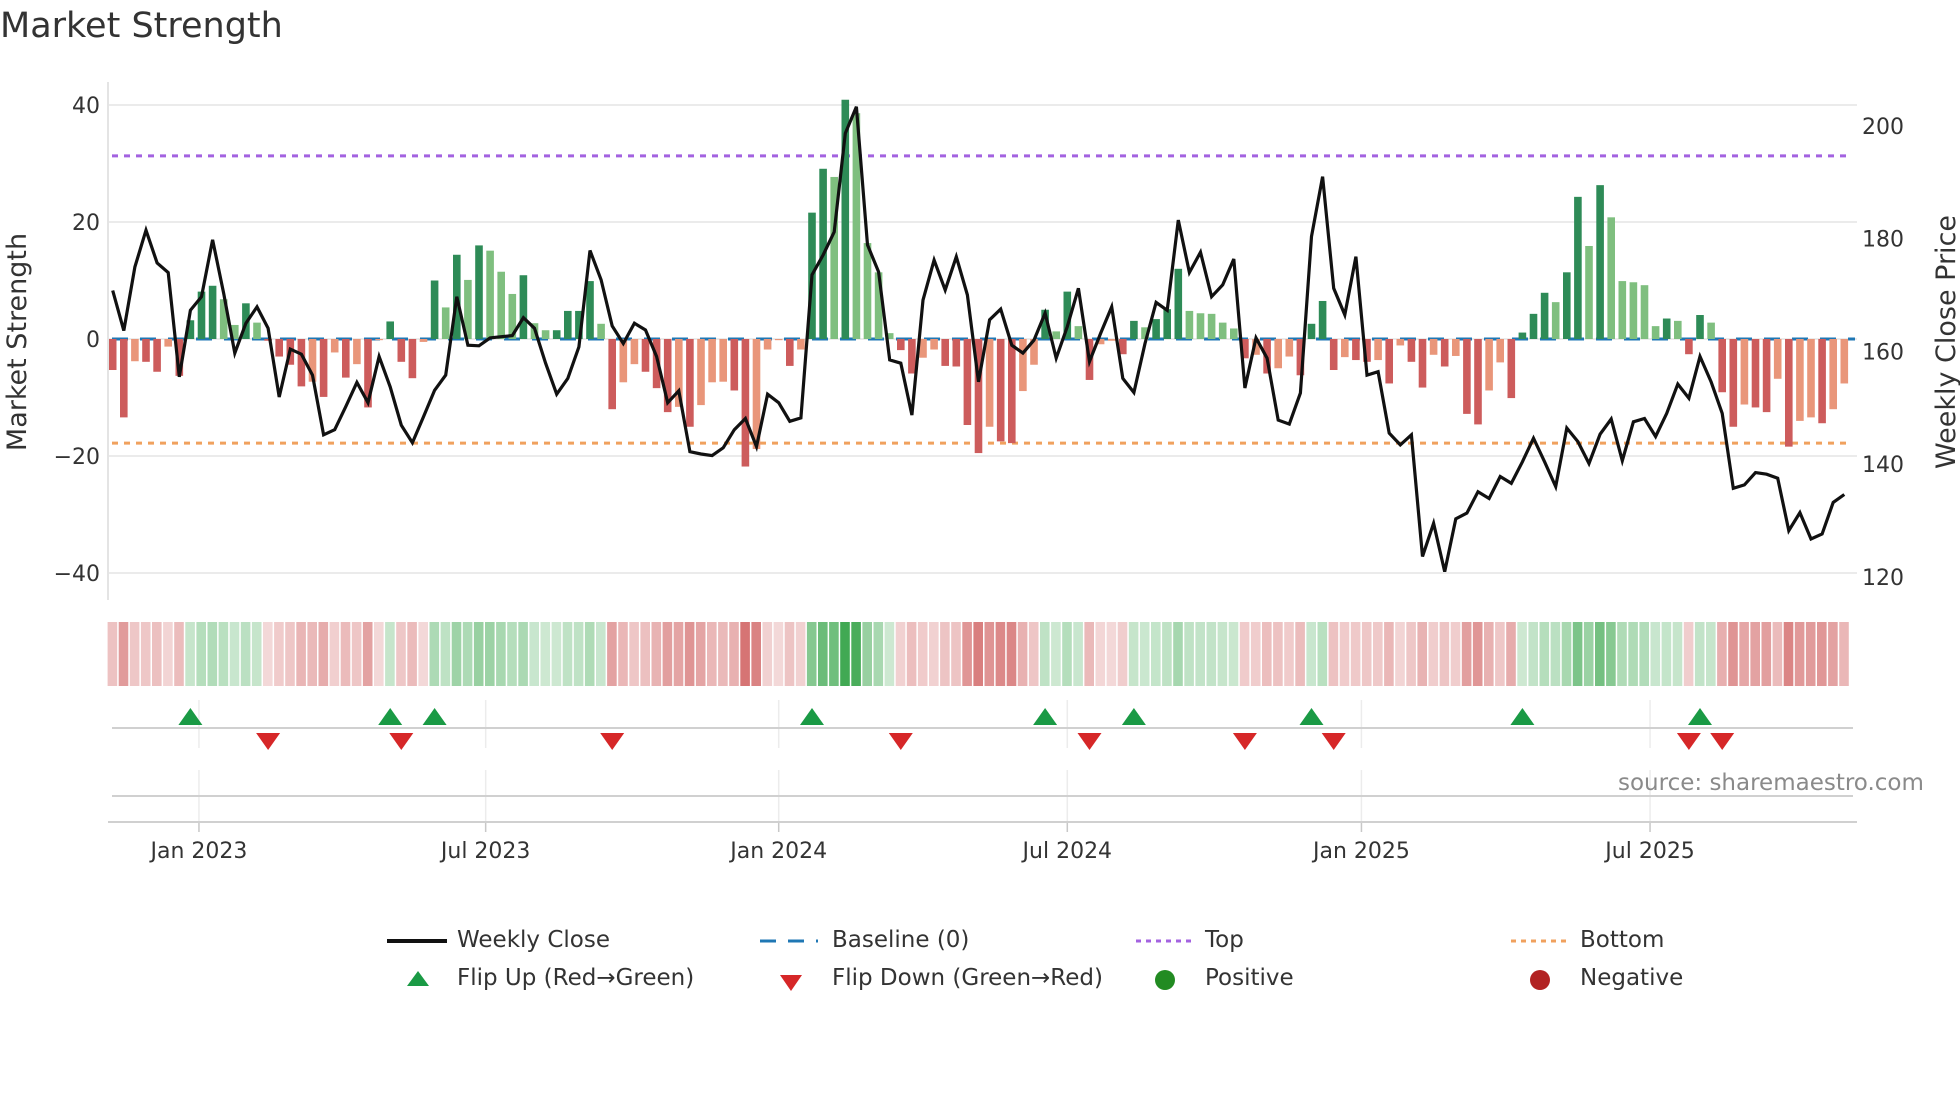  What do you see at coordinates (485, 851) in the screenshot?
I see `x-tick-label: Jul 2023` at bounding box center [485, 851].